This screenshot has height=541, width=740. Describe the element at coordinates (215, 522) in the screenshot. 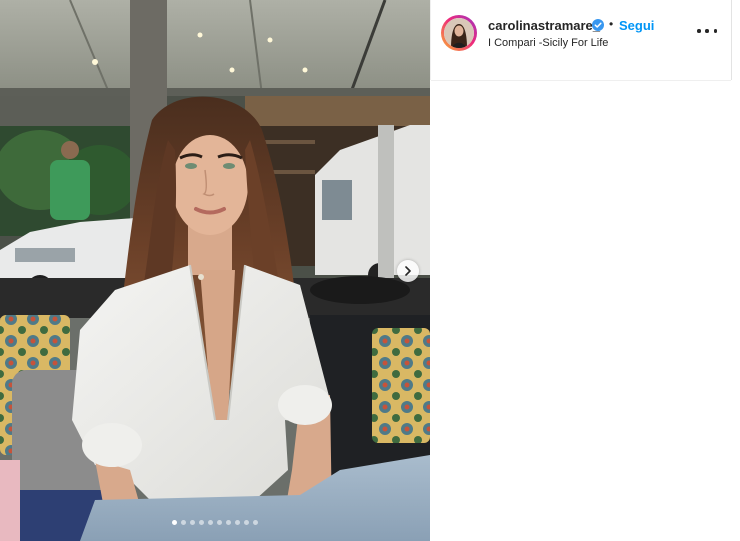

I see `carousel-indicator` at that location.